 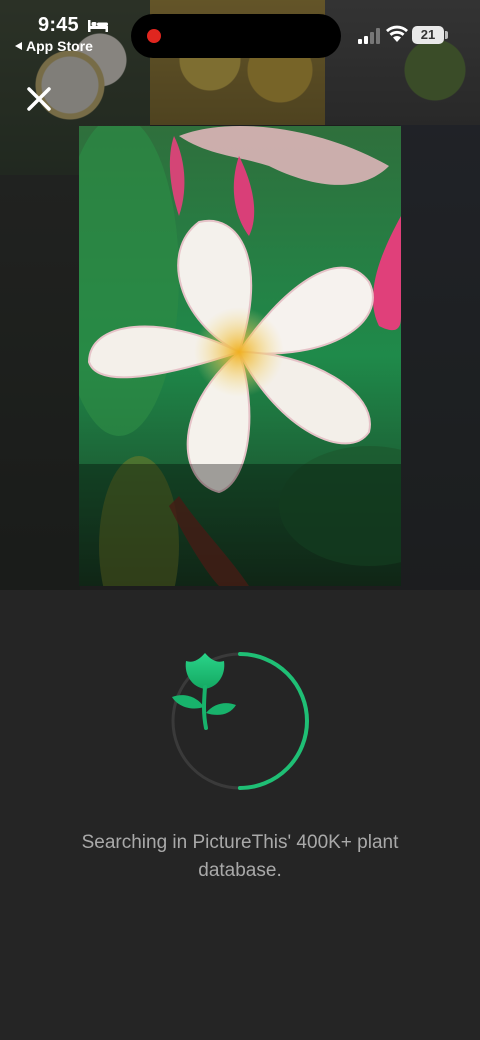 What do you see at coordinates (98, 26) in the screenshot?
I see `sleep-focus-icon` at bounding box center [98, 26].